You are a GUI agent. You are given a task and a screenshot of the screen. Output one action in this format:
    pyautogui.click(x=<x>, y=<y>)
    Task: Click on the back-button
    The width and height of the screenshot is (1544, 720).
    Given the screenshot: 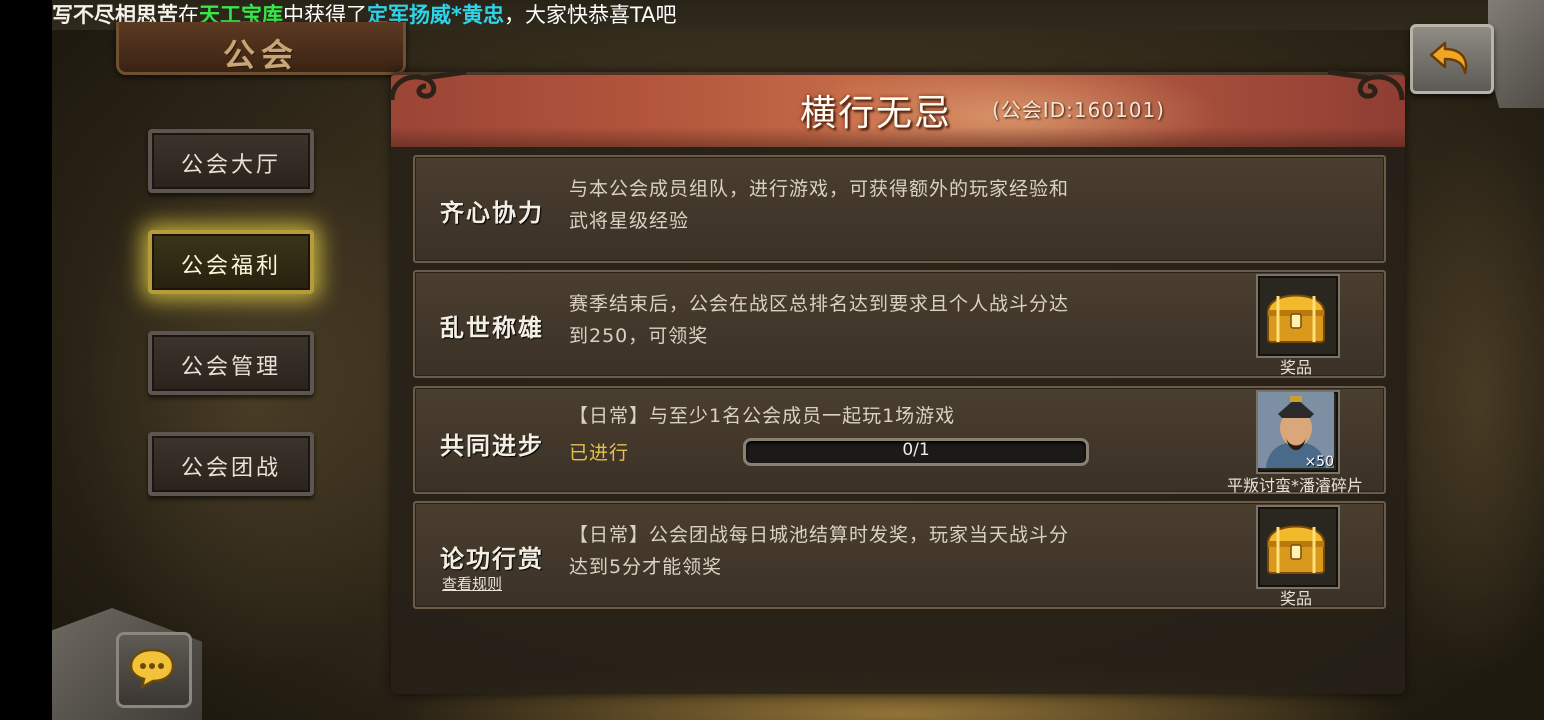 What is the action you would take?
    pyautogui.click(x=1452, y=59)
    